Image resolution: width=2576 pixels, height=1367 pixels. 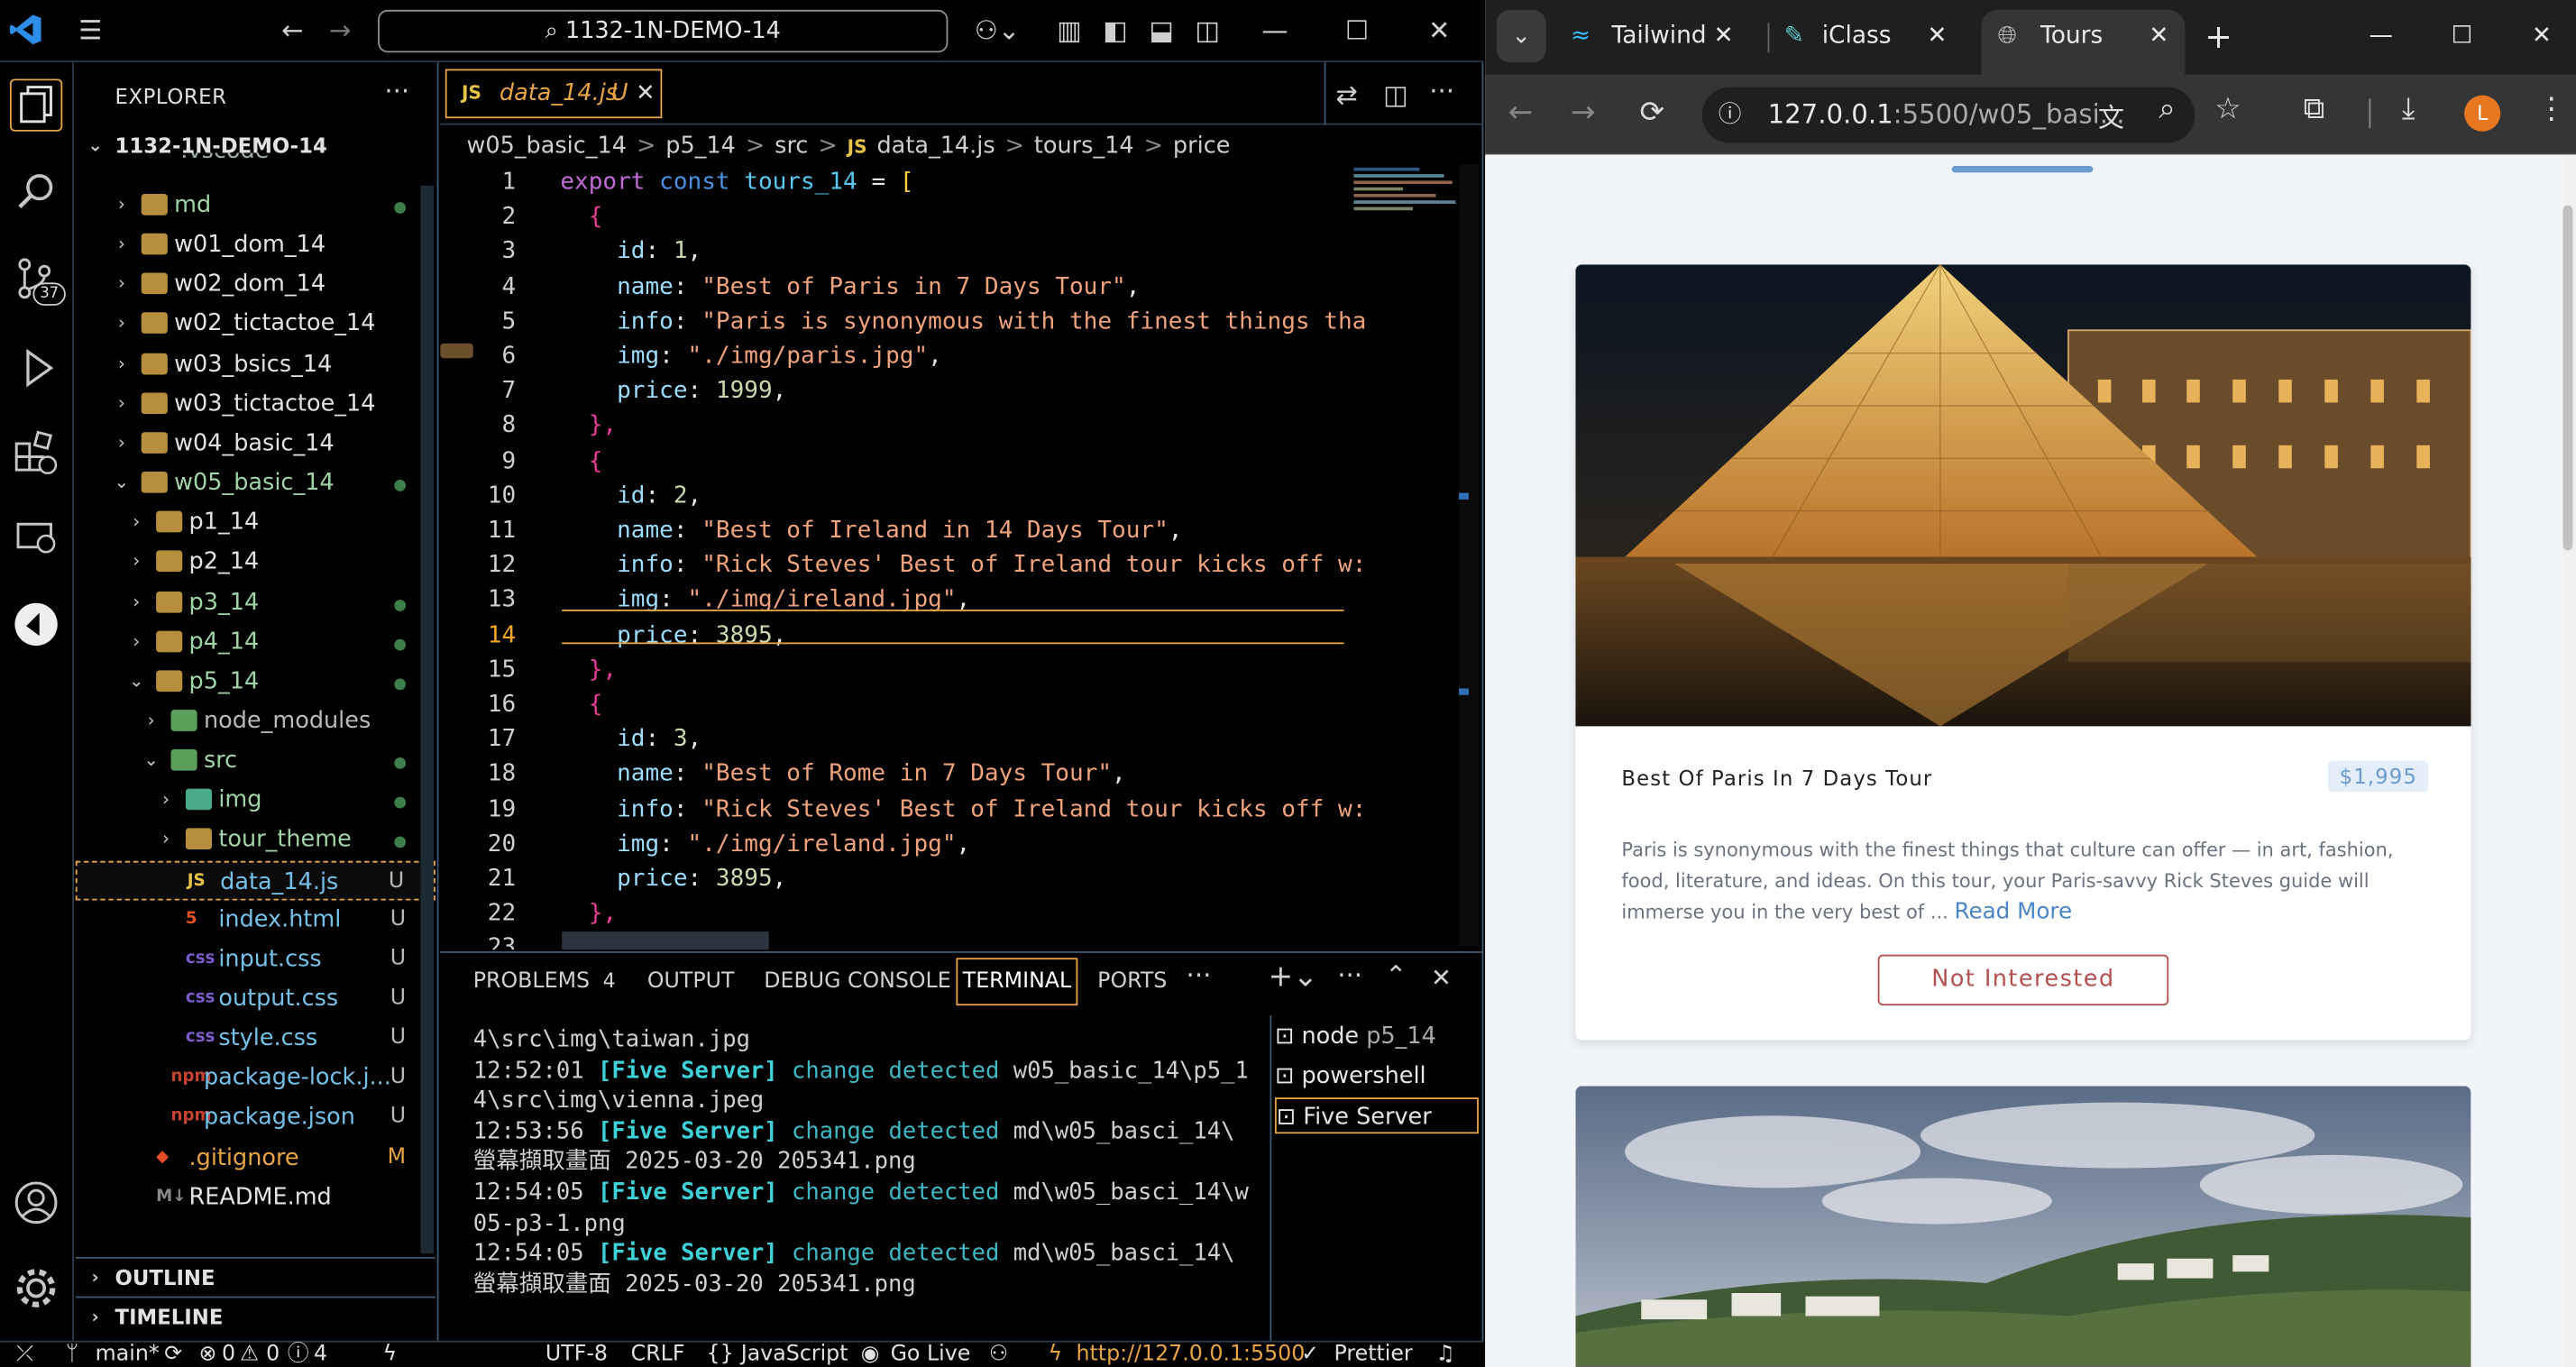 I want to click on editor-scrollbar, so click(x=1469, y=555).